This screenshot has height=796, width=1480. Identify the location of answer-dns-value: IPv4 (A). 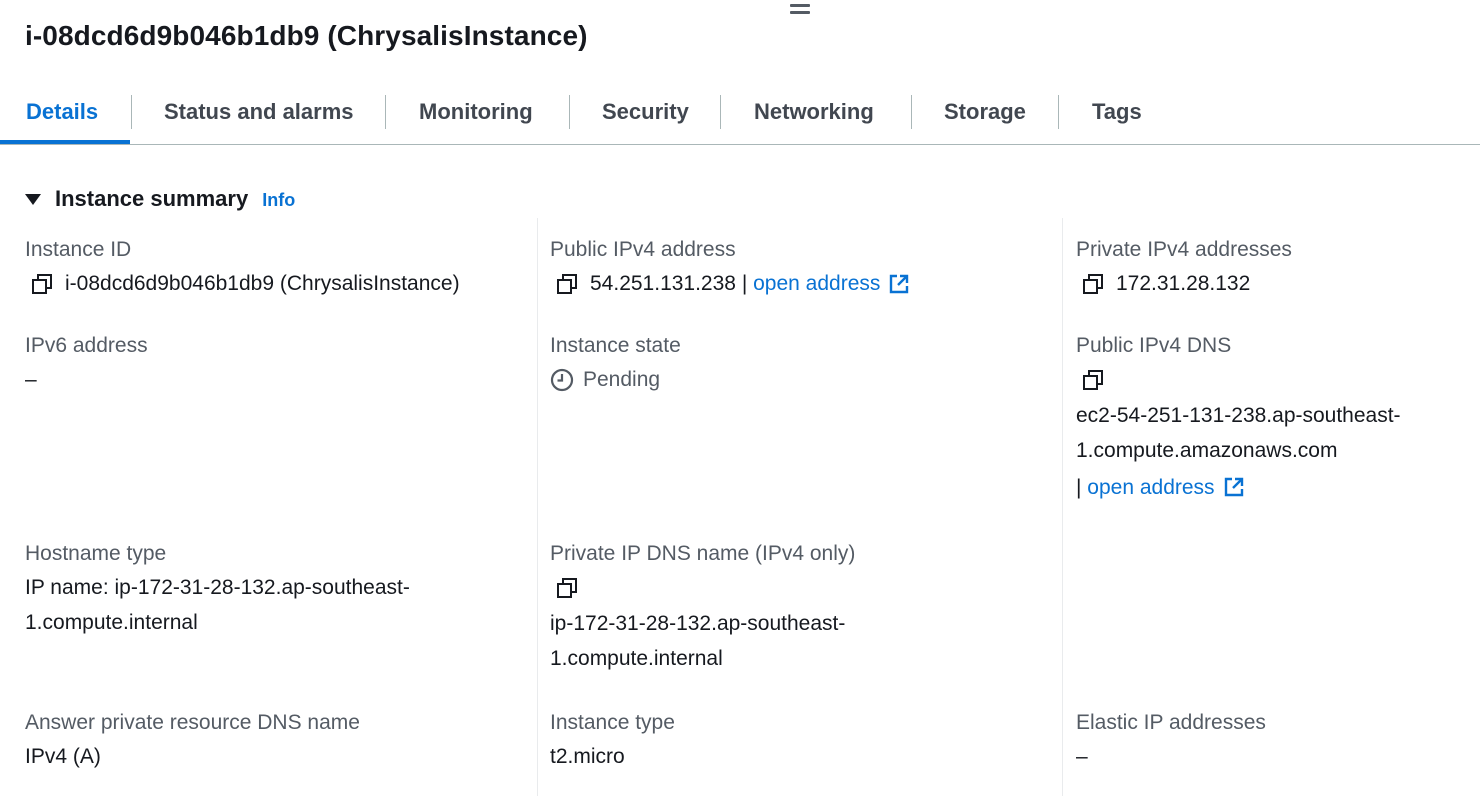
(63, 756).